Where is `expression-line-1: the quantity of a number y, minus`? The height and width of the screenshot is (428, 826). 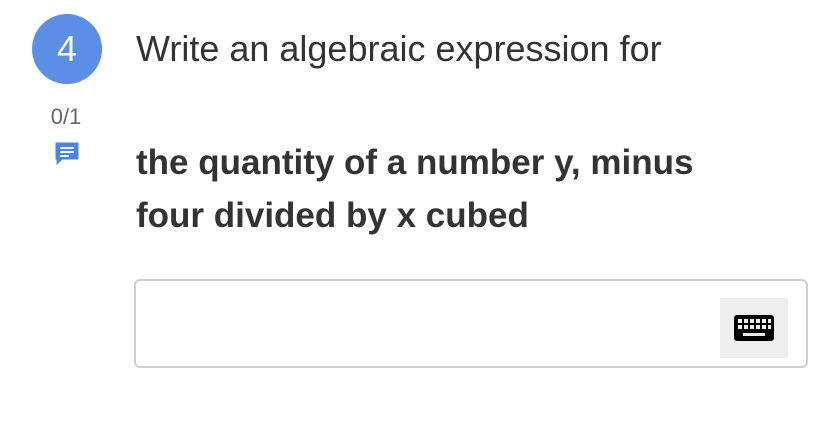
expression-line-1: the quantity of a number y, minus is located at coordinates (415, 162).